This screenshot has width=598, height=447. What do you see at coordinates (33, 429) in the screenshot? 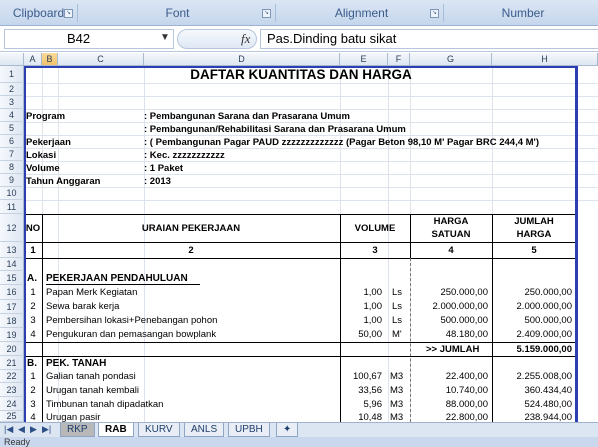
I see `next-sheet-icon: ▶` at bounding box center [33, 429].